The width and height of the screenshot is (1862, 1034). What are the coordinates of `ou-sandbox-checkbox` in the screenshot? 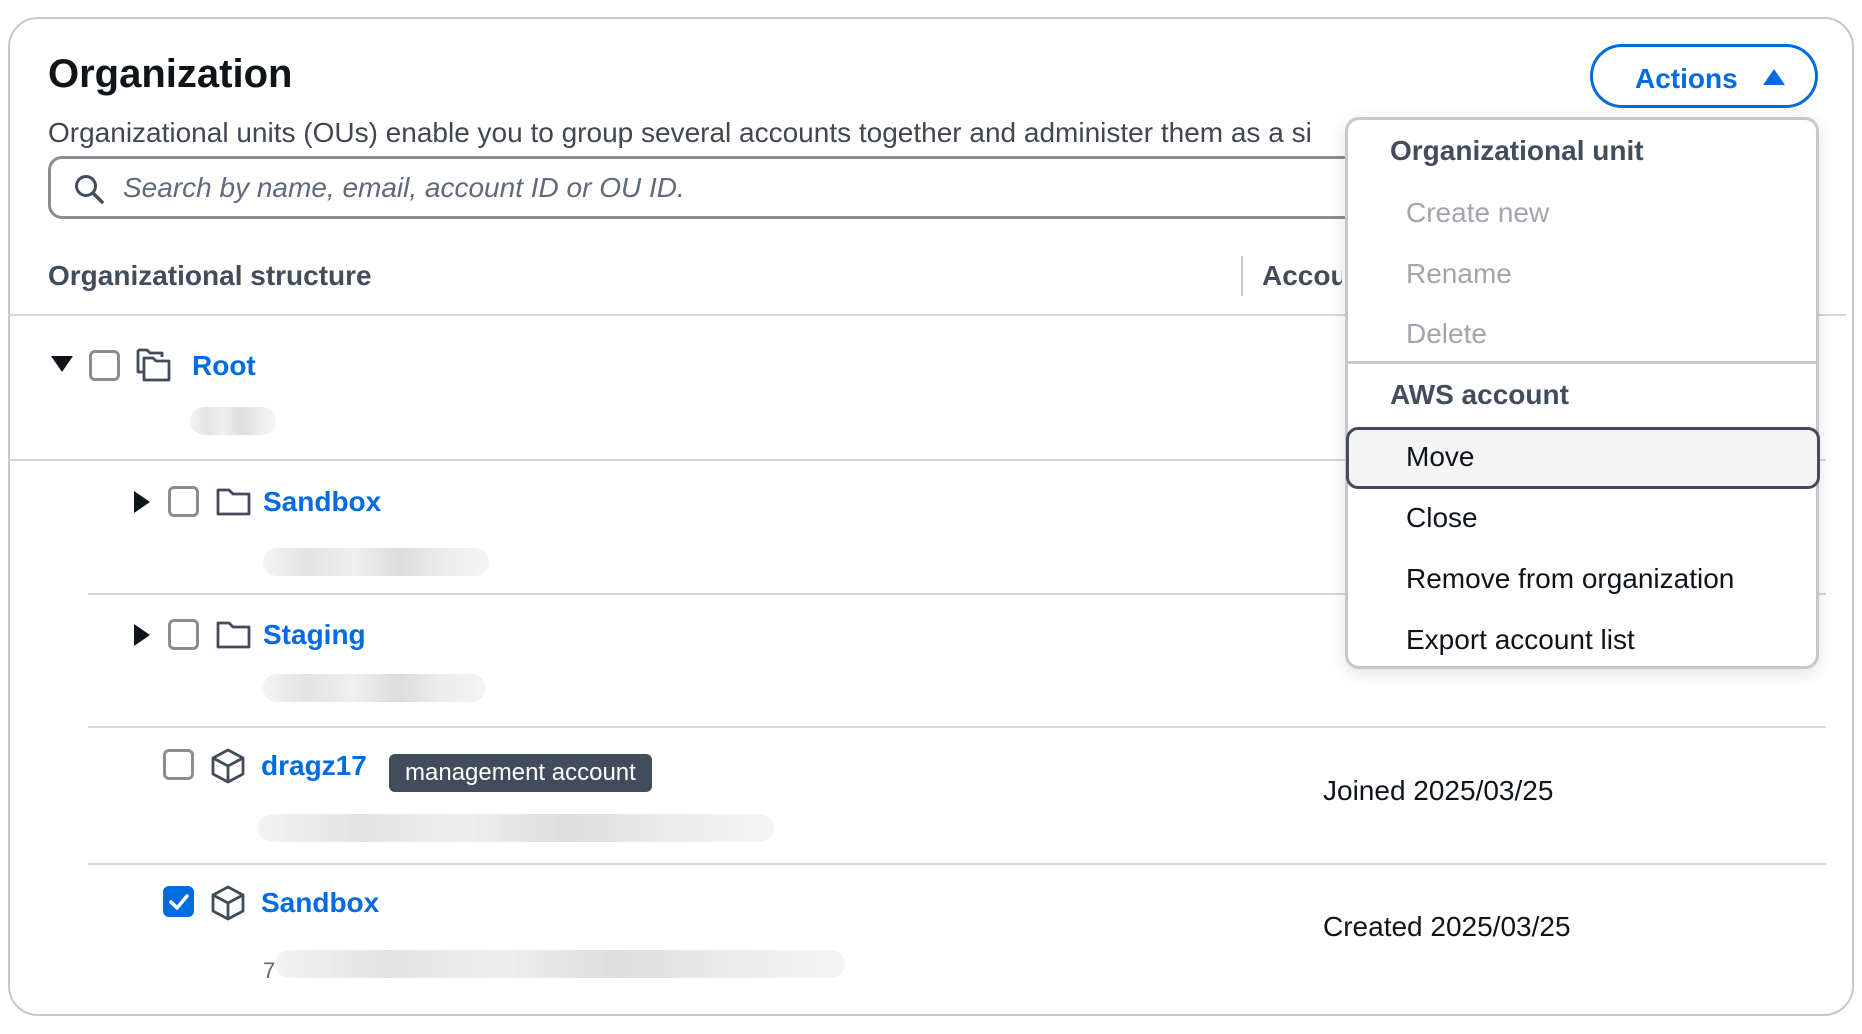 It's located at (183, 501).